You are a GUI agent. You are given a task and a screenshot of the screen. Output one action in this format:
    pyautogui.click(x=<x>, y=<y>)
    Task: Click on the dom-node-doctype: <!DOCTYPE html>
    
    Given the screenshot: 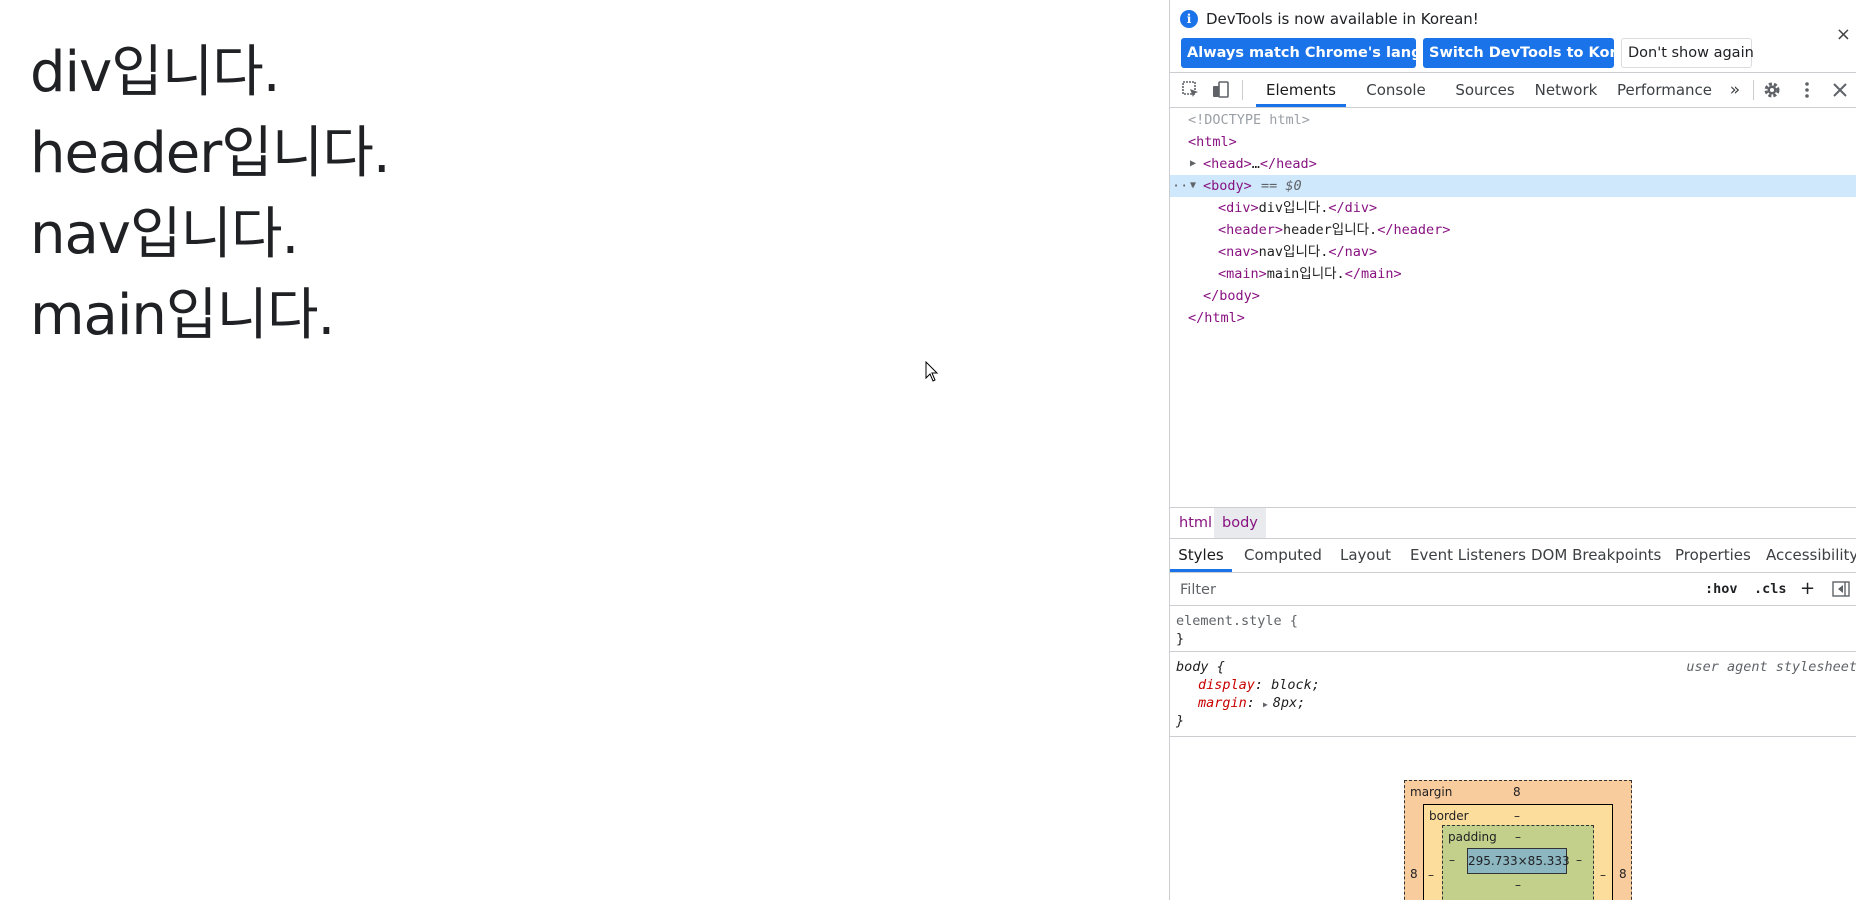 What is the action you would take?
    pyautogui.click(x=1513, y=120)
    